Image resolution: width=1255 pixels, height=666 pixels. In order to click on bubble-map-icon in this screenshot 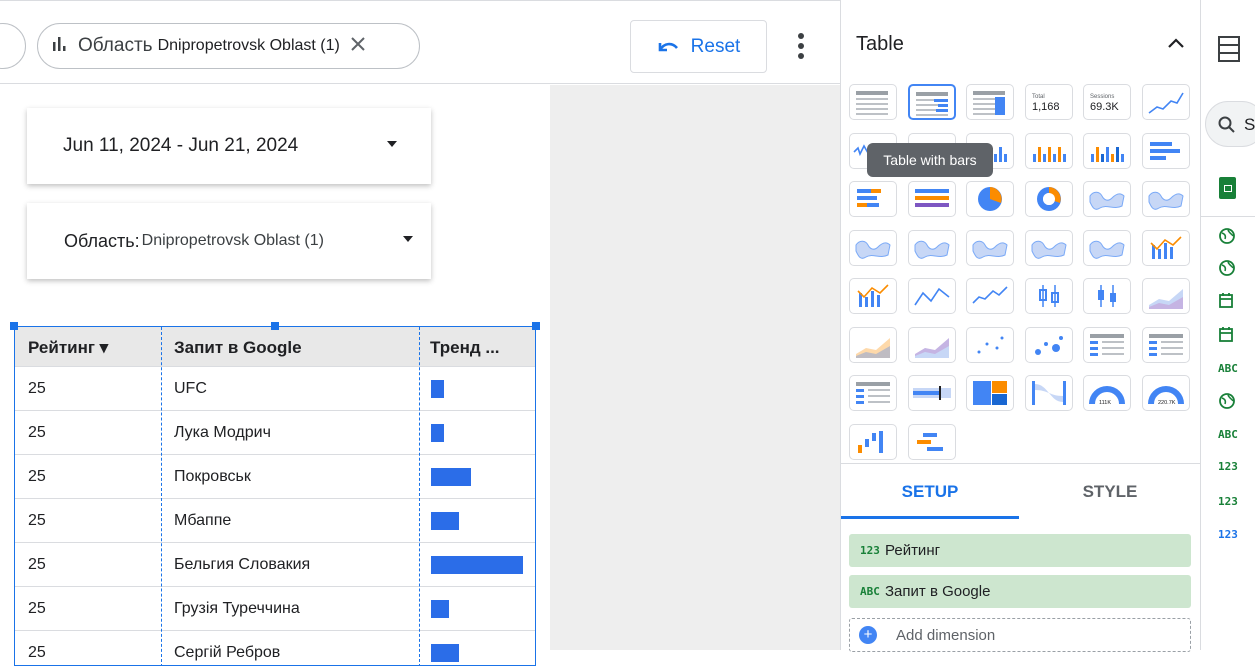, I will do `click(1107, 247)`.